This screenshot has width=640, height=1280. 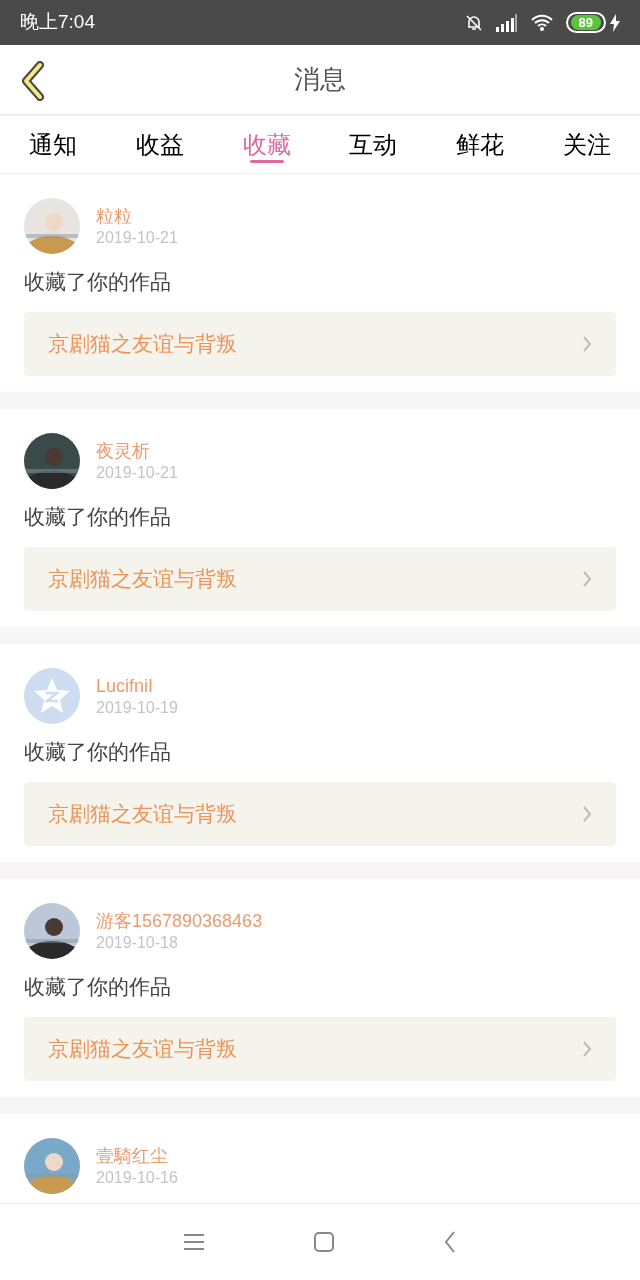 I want to click on tab: 收藏, so click(x=266, y=144).